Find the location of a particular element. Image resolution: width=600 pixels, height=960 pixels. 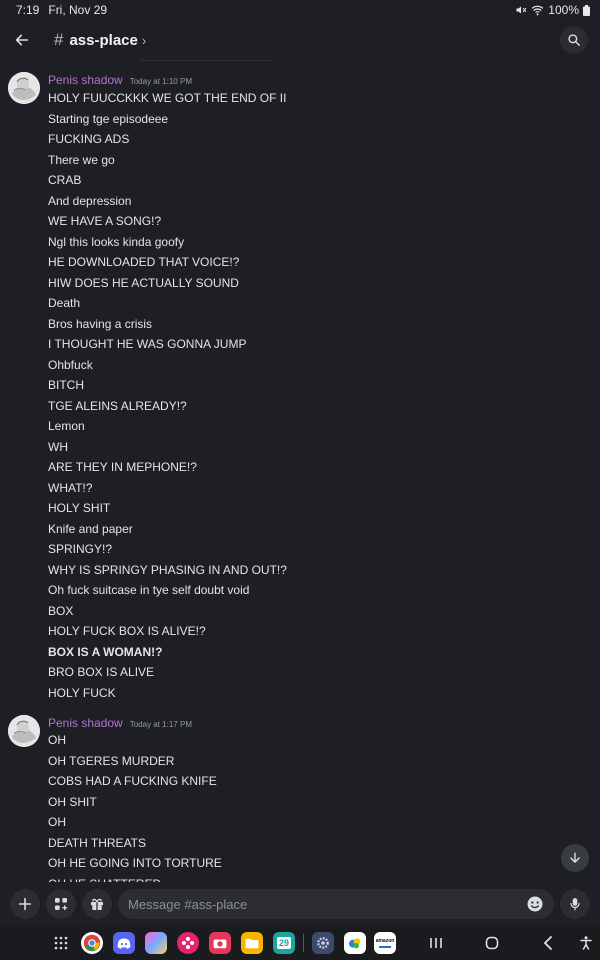

message-text: BITCH is located at coordinates (167, 385).